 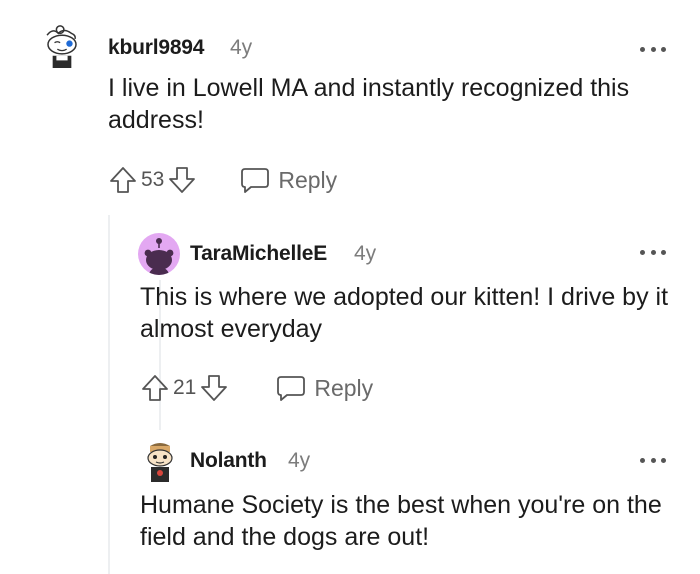 I want to click on comment-author: Nolanth, so click(x=228, y=461).